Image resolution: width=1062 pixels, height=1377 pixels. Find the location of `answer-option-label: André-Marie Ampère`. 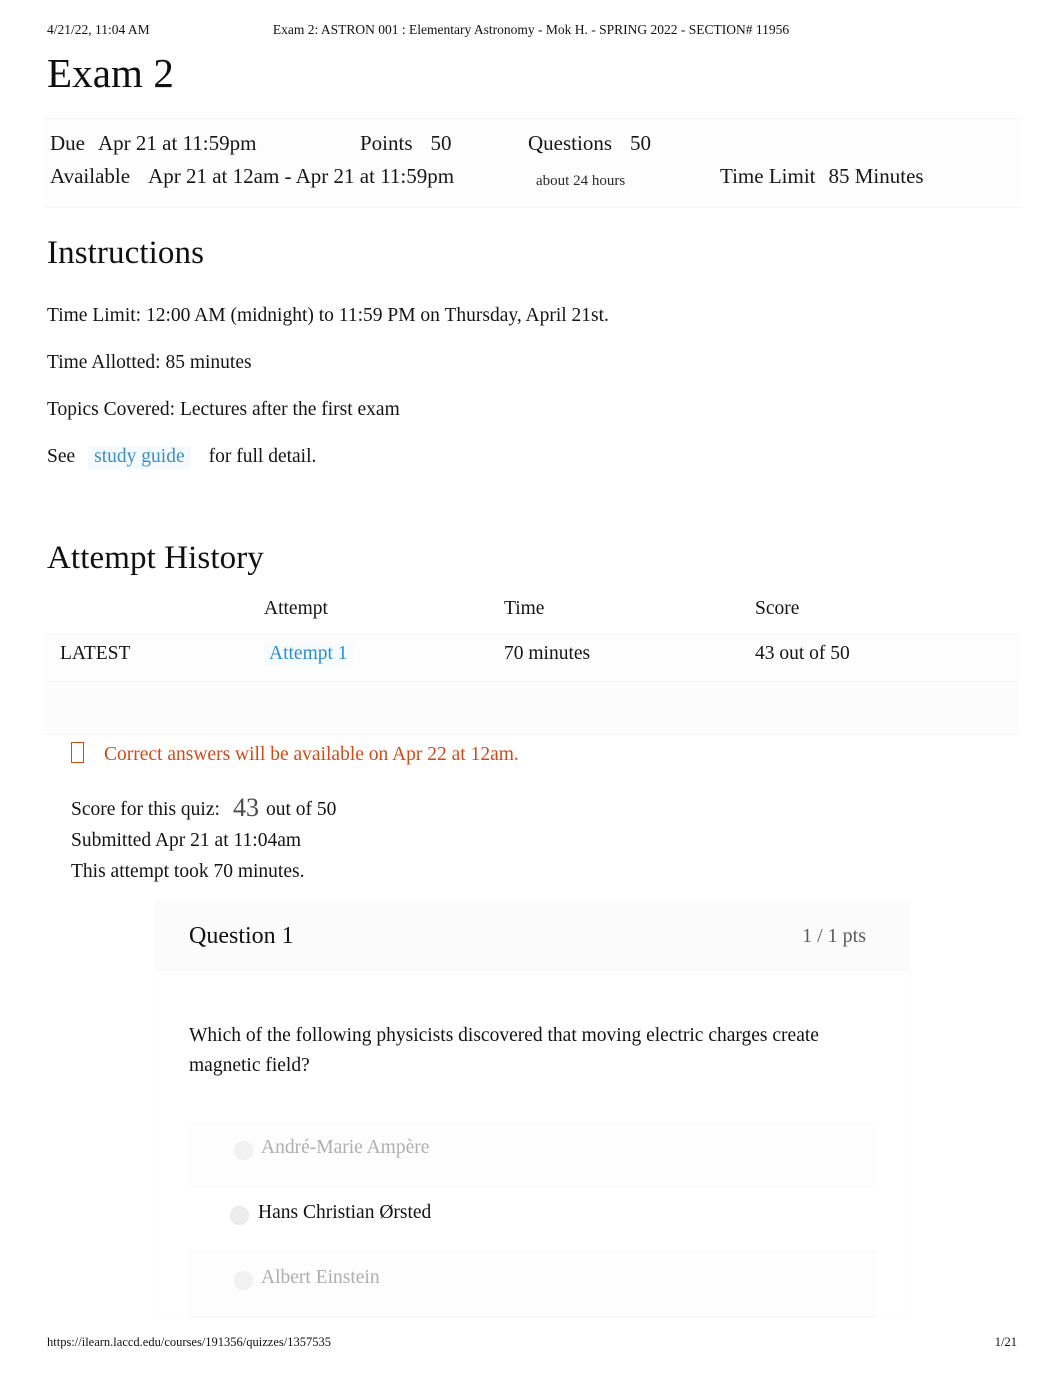

answer-option-label: André-Marie Ampère is located at coordinates (345, 1148).